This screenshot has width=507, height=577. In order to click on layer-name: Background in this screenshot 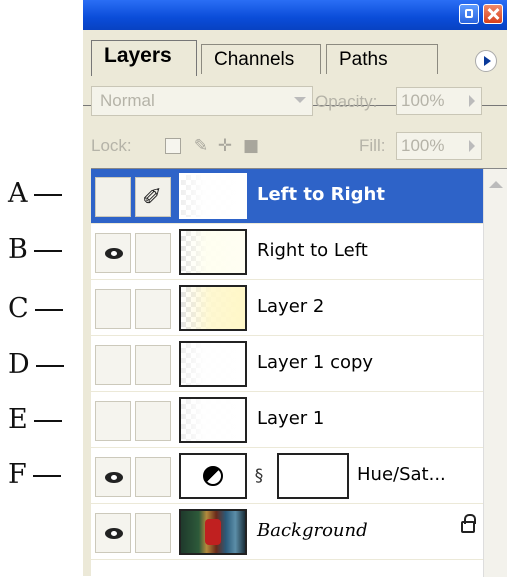, I will do `click(312, 530)`.